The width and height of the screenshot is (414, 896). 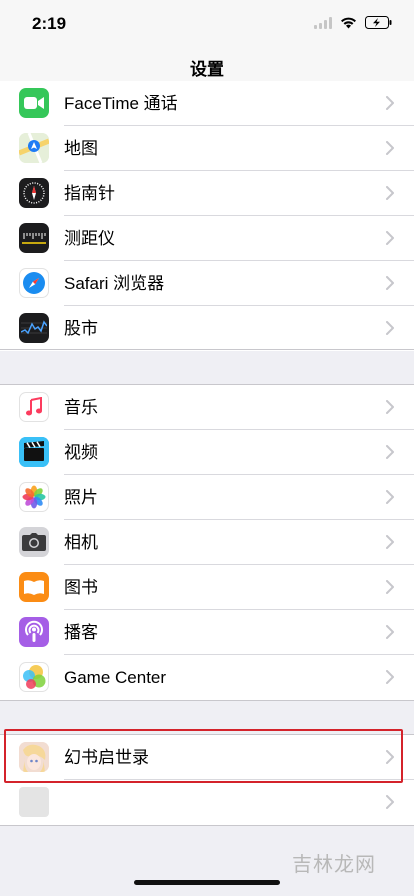 What do you see at coordinates (89, 193) in the screenshot?
I see `settings-row-label: 指南针` at bounding box center [89, 193].